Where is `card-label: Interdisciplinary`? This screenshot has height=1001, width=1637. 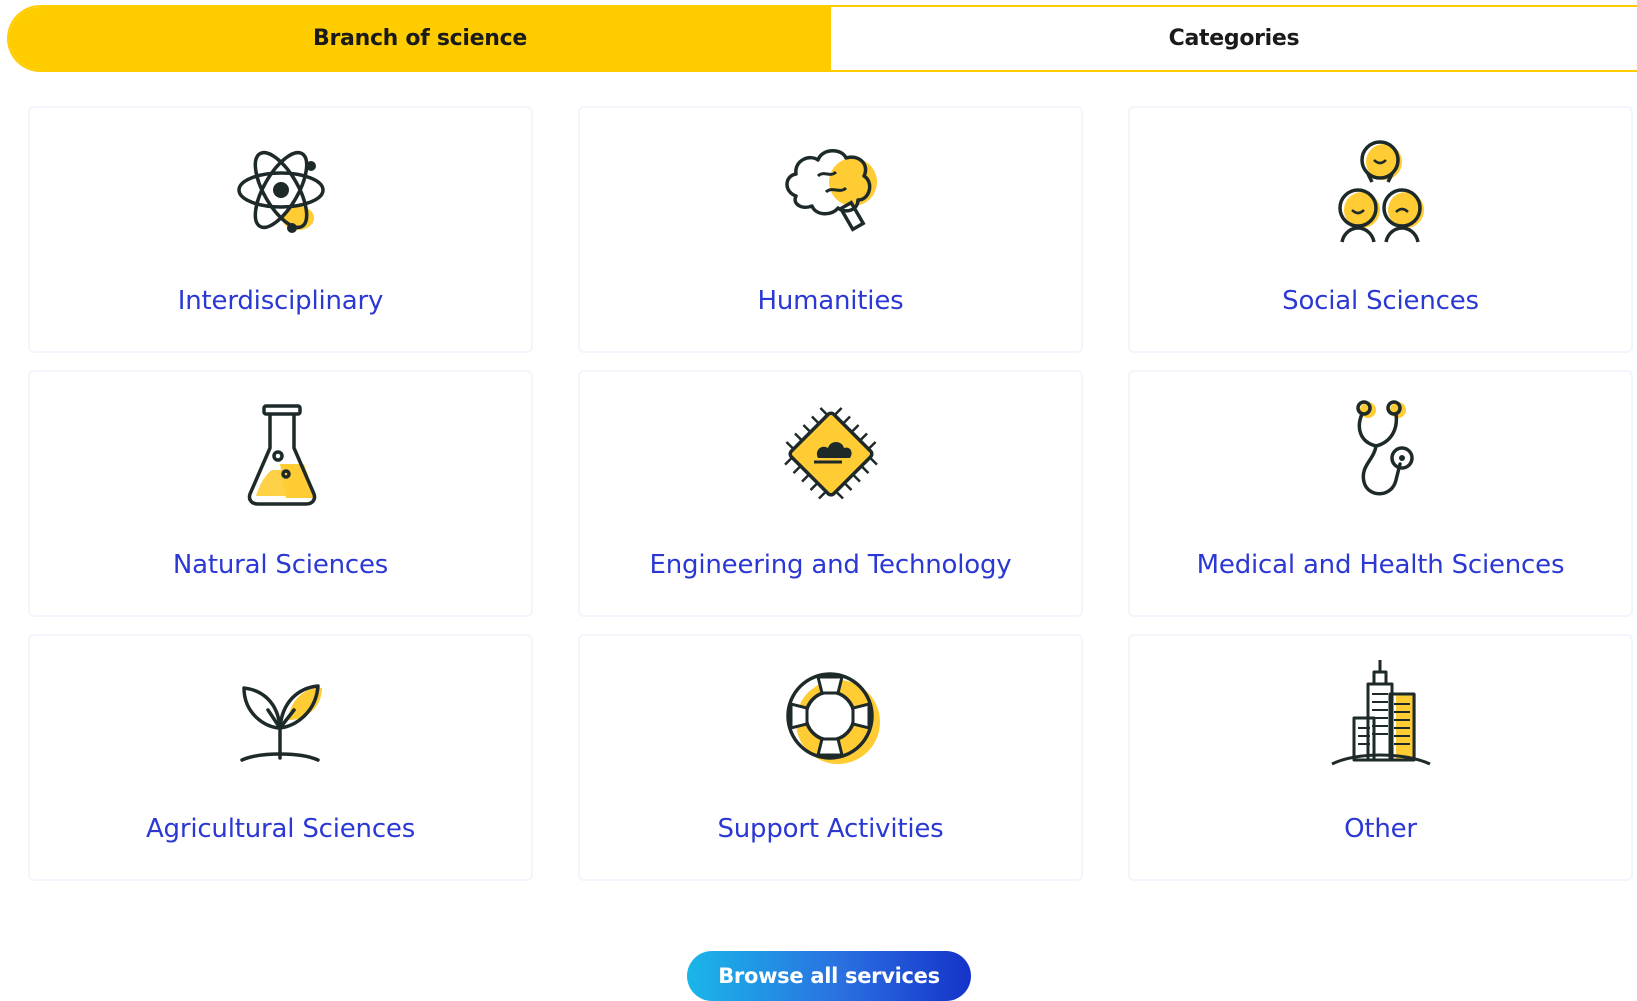
card-label: Interdisciplinary is located at coordinates (280, 301).